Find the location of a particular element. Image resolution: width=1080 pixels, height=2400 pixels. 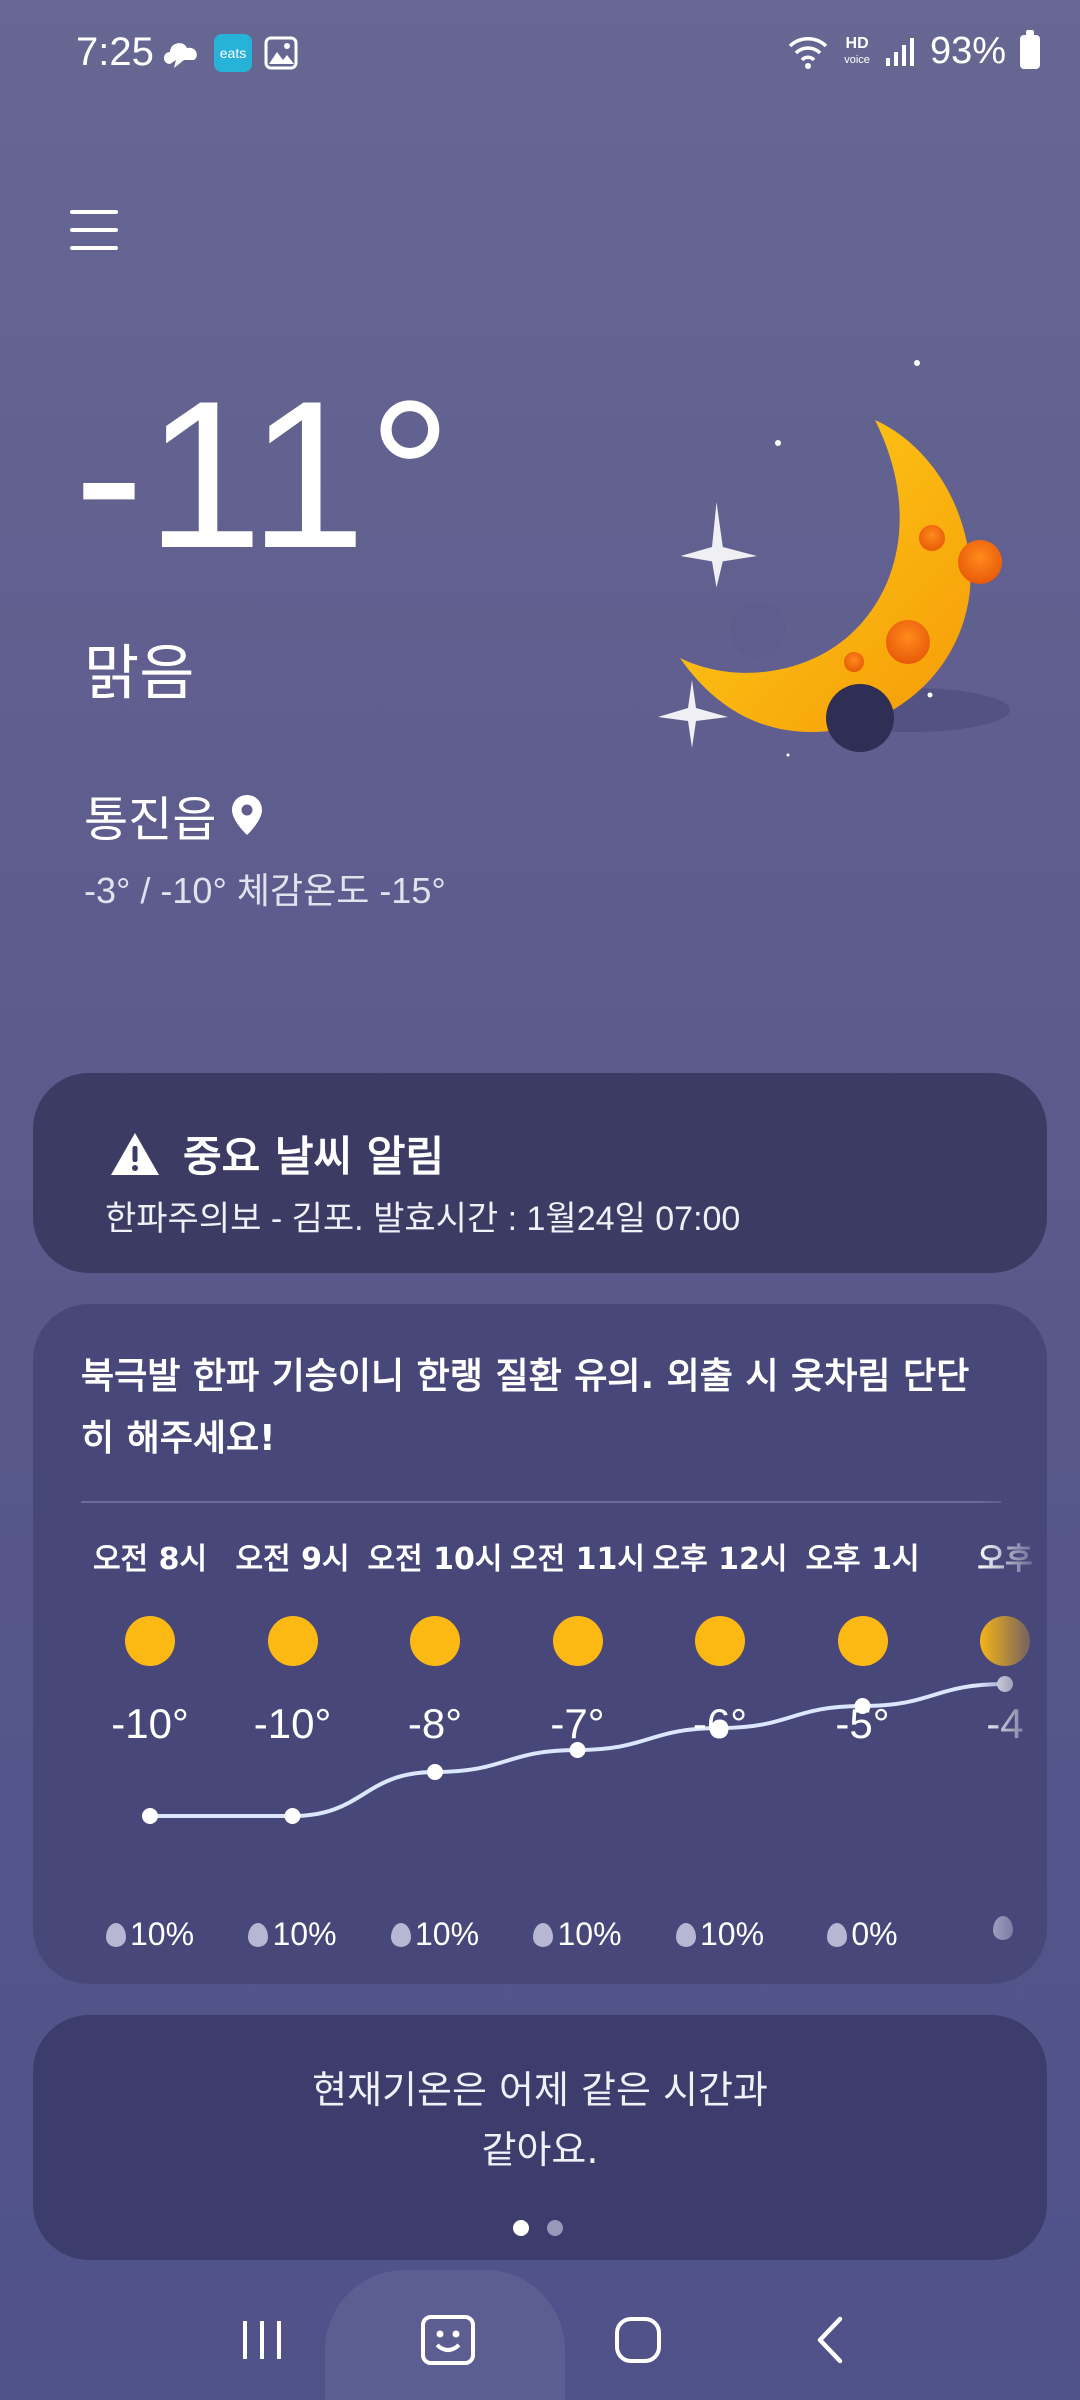

hour-item: 오전 9시 -10° is located at coordinates (293, 1641).